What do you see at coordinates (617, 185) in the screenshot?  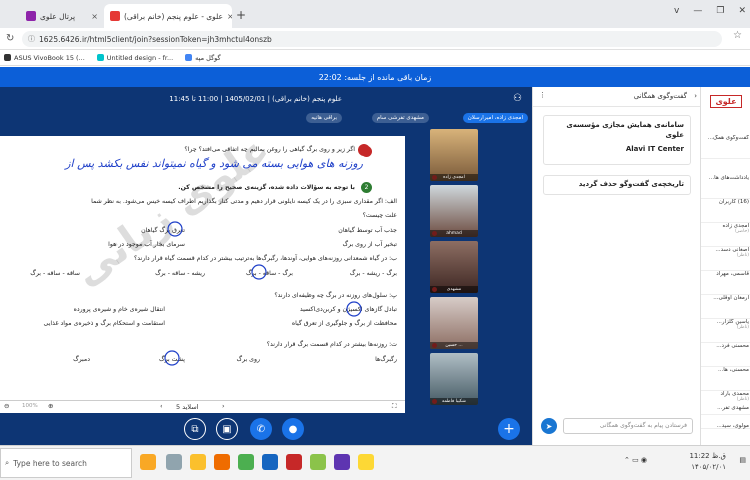 I see `history-cleared-notice: تاریخچه‌ی گفت‌وگو حذف گردید` at bounding box center [617, 185].